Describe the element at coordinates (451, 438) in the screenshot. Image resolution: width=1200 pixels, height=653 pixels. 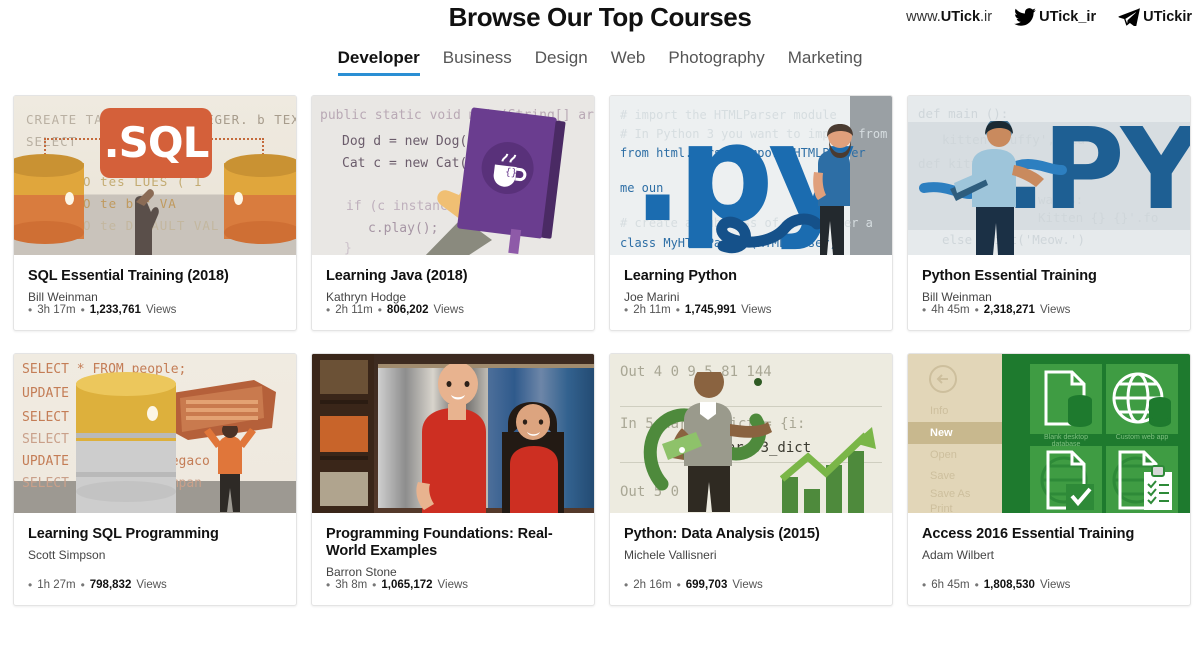
I see `presenter-male-photo` at that location.